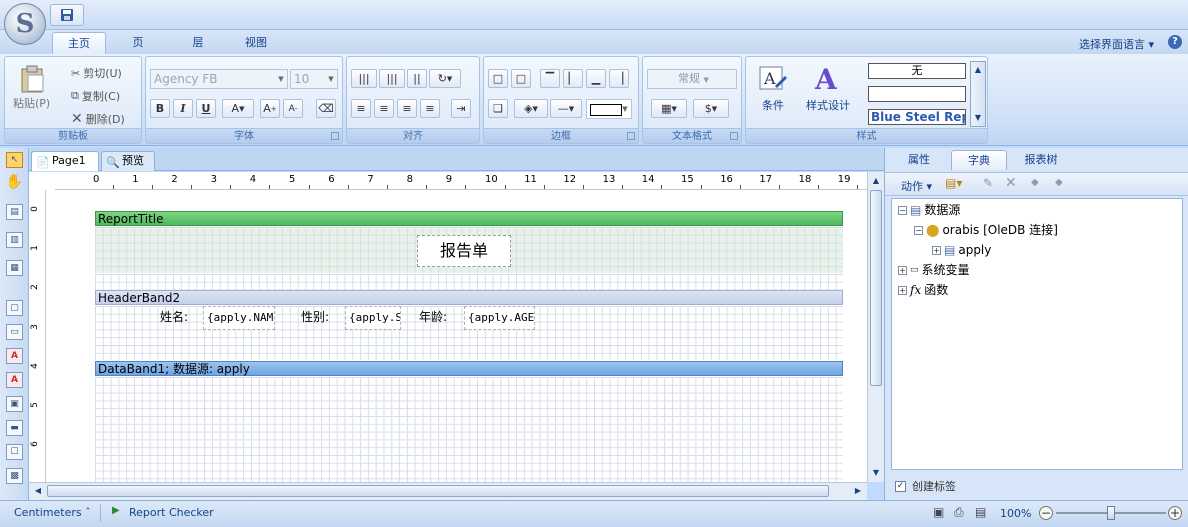 The image size is (1188, 527). Describe the element at coordinates (171, 512) in the screenshot. I see `report-checker-button: Report Checker` at that location.